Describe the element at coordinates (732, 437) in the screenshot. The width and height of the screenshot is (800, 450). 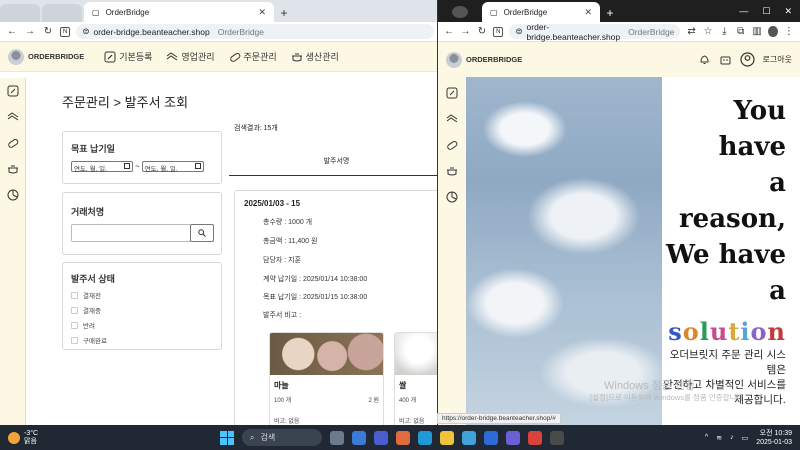
I see `volume-icon: ♪` at that location.